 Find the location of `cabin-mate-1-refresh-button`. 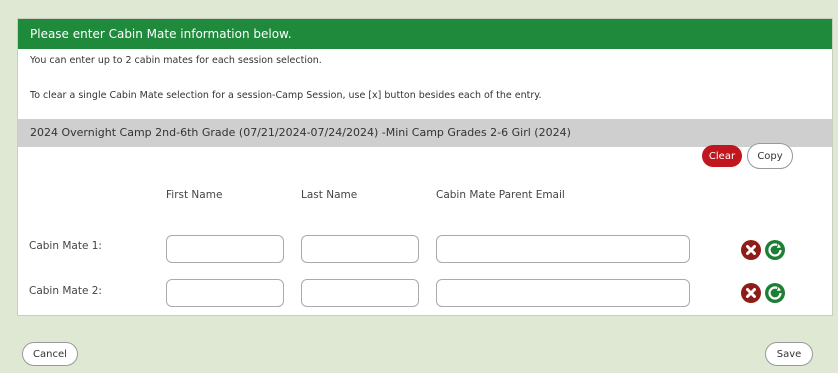

cabin-mate-1-refresh-button is located at coordinates (775, 250).